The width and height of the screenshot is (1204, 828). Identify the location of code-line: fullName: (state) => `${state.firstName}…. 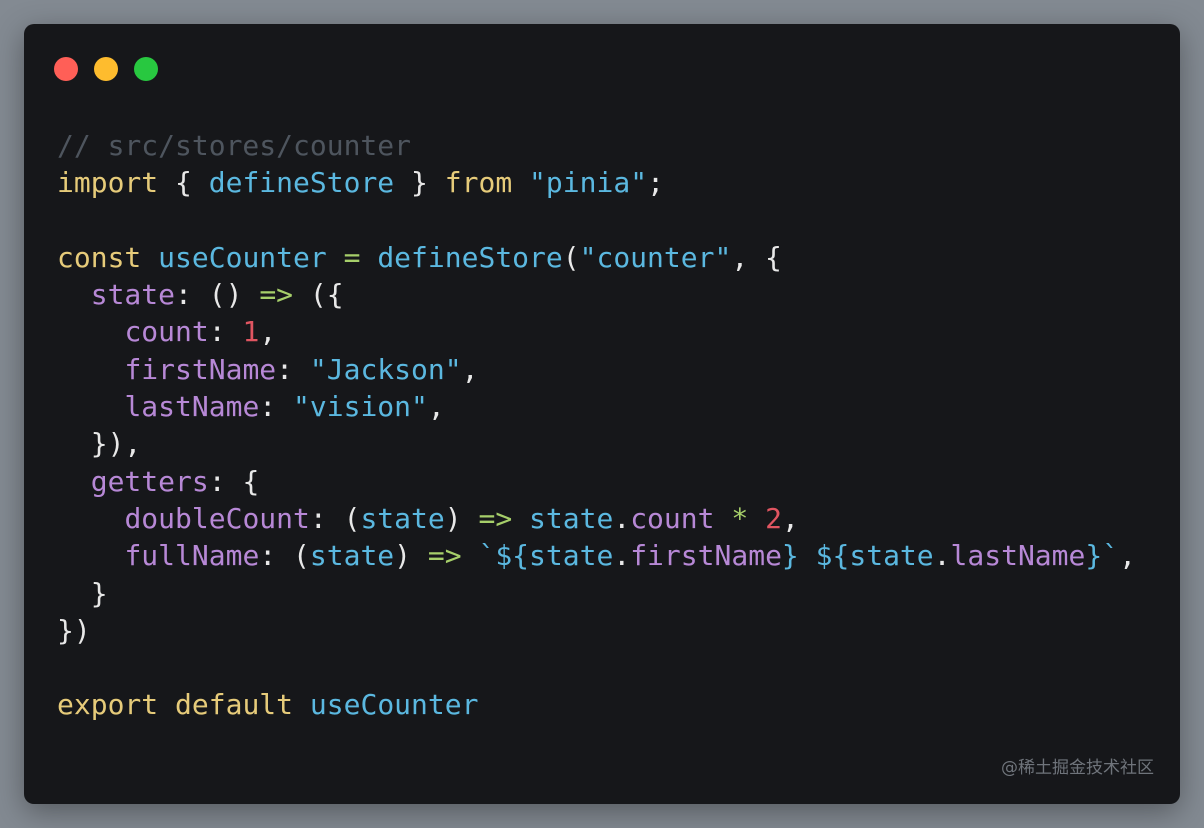
(596, 555).